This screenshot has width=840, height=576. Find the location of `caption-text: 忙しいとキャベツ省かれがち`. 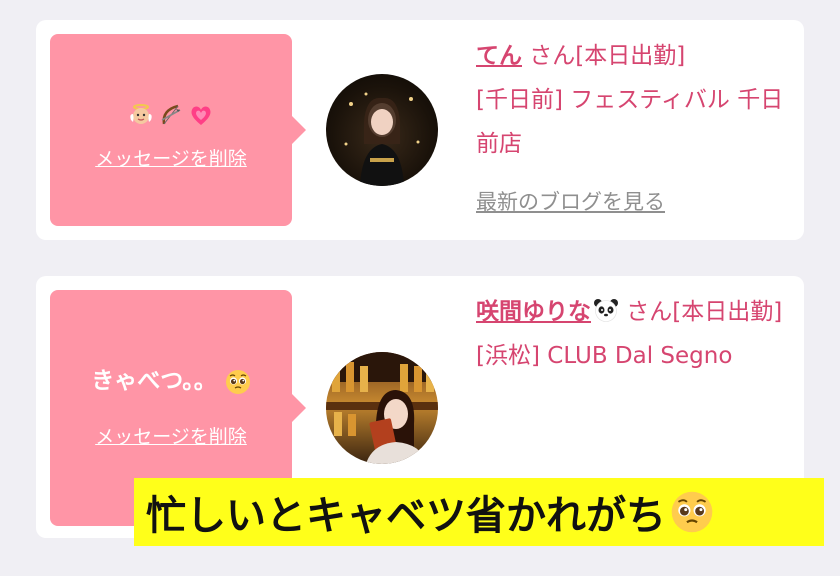

caption-text: 忙しいとキャベツ省かれがち is located at coordinates (406, 516).